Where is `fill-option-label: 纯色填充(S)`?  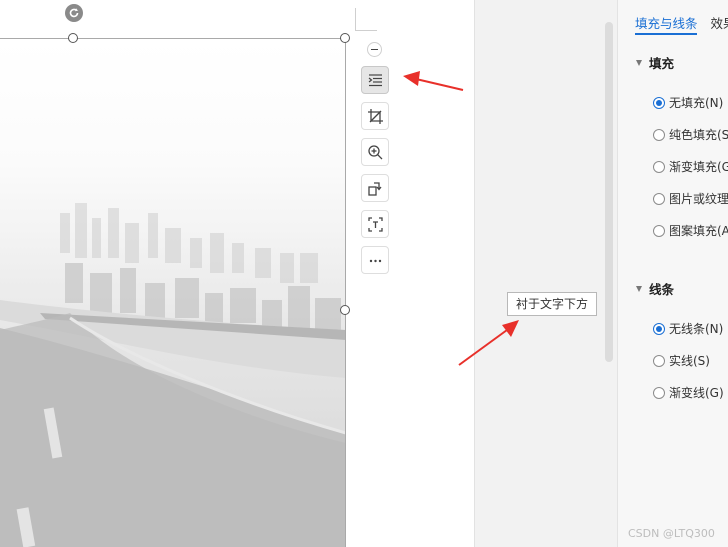 fill-option-label: 纯色填充(S) is located at coordinates (698, 135).